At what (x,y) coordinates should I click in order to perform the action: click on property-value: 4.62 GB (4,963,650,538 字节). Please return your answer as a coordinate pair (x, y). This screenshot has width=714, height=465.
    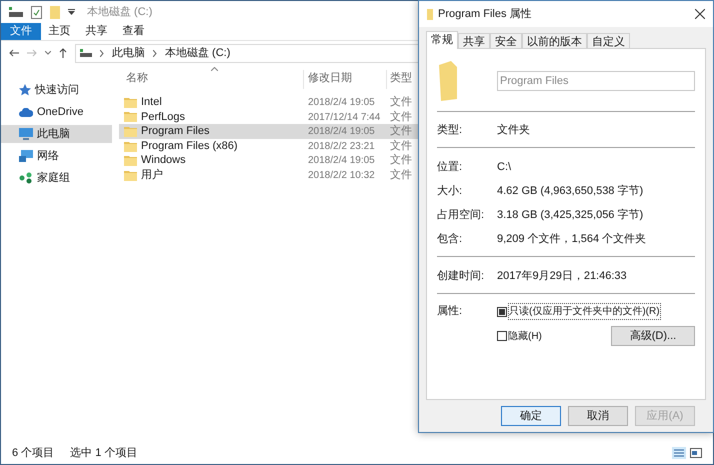
    Looking at the image, I should click on (570, 191).